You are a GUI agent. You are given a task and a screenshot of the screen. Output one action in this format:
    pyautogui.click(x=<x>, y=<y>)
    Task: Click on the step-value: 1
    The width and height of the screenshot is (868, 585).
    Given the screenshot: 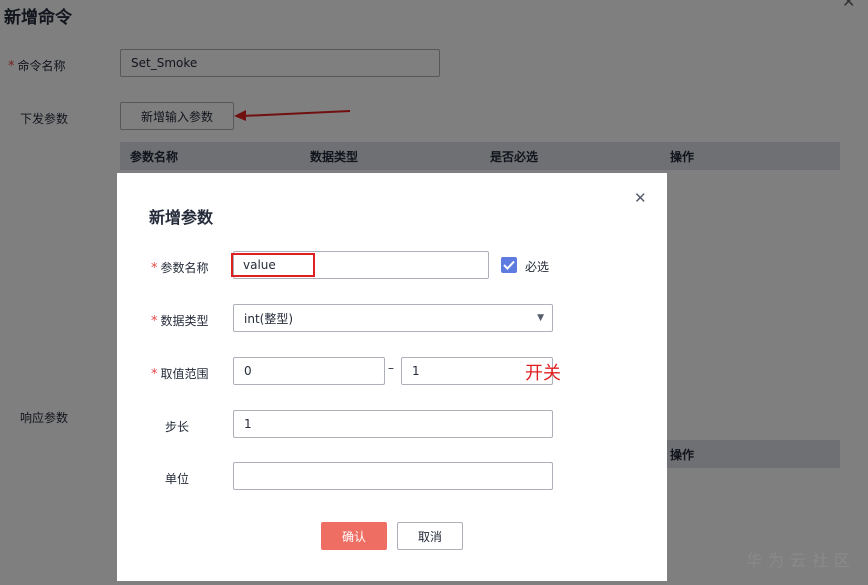 What is the action you would take?
    pyautogui.click(x=248, y=424)
    